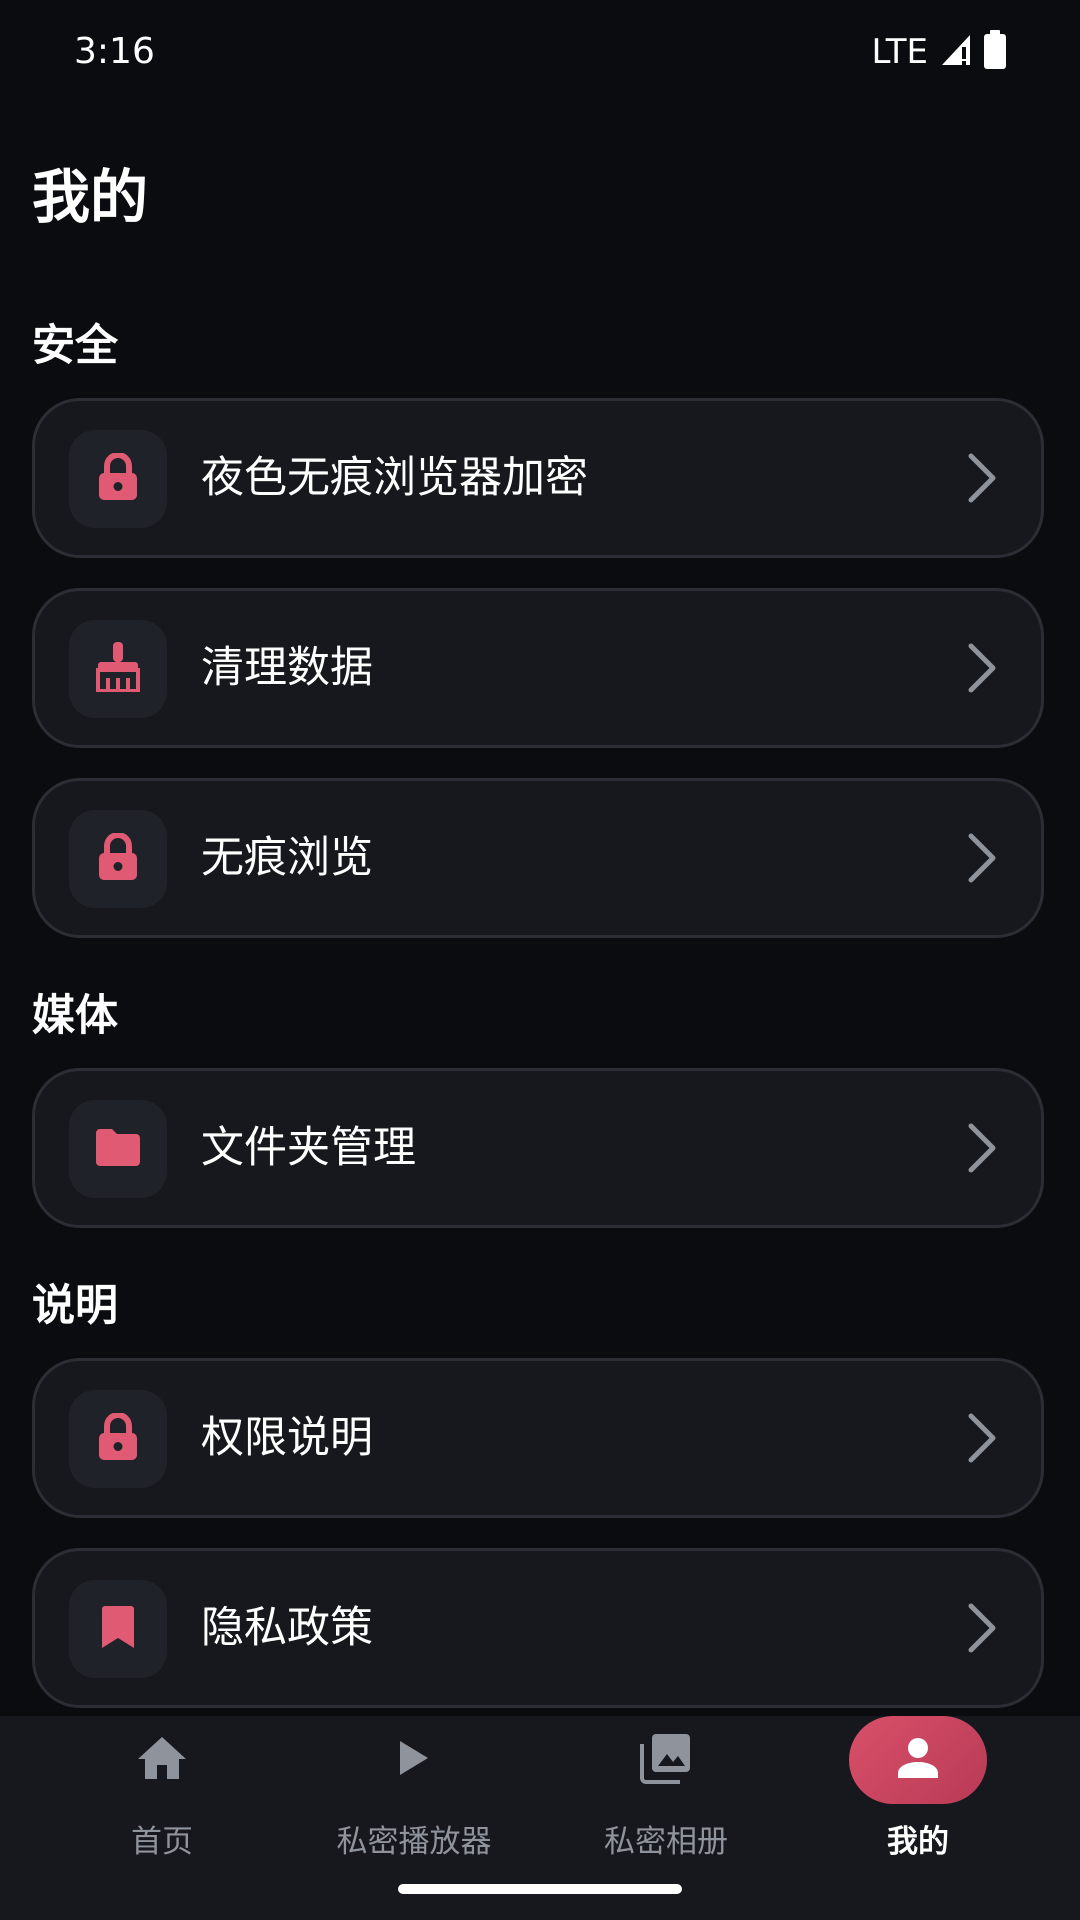  What do you see at coordinates (287, 1438) in the screenshot?
I see `menu-item-label: 权限说明` at bounding box center [287, 1438].